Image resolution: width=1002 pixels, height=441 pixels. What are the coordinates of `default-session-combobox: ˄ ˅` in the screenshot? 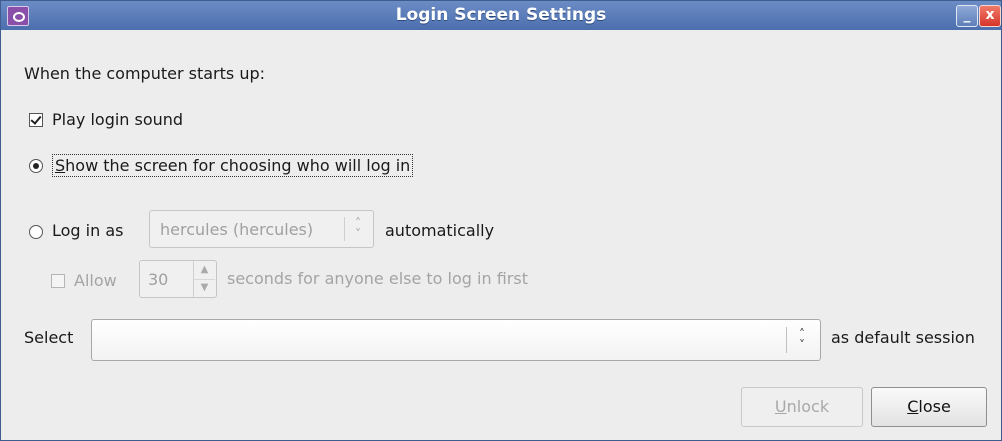 It's located at (456, 340).